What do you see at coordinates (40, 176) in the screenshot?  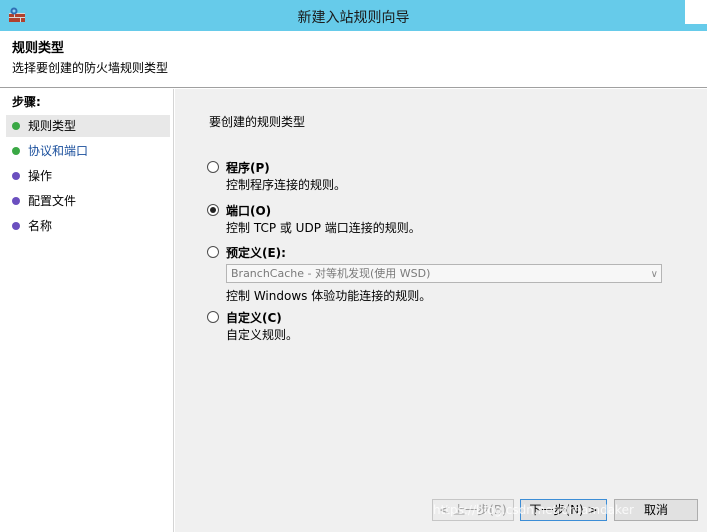 I see `step-label: 操作` at bounding box center [40, 176].